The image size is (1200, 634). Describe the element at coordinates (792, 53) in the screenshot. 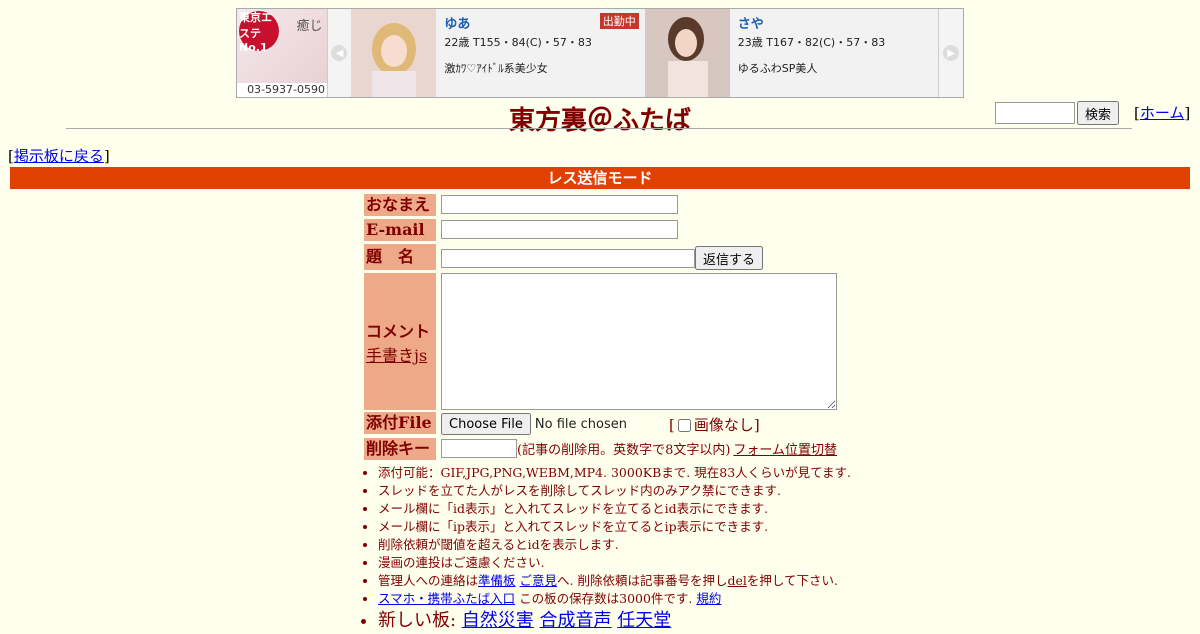

I see `girl-card-2: さや 23歳 T167・82(C)・57・83 ゆるふわSP美人` at that location.